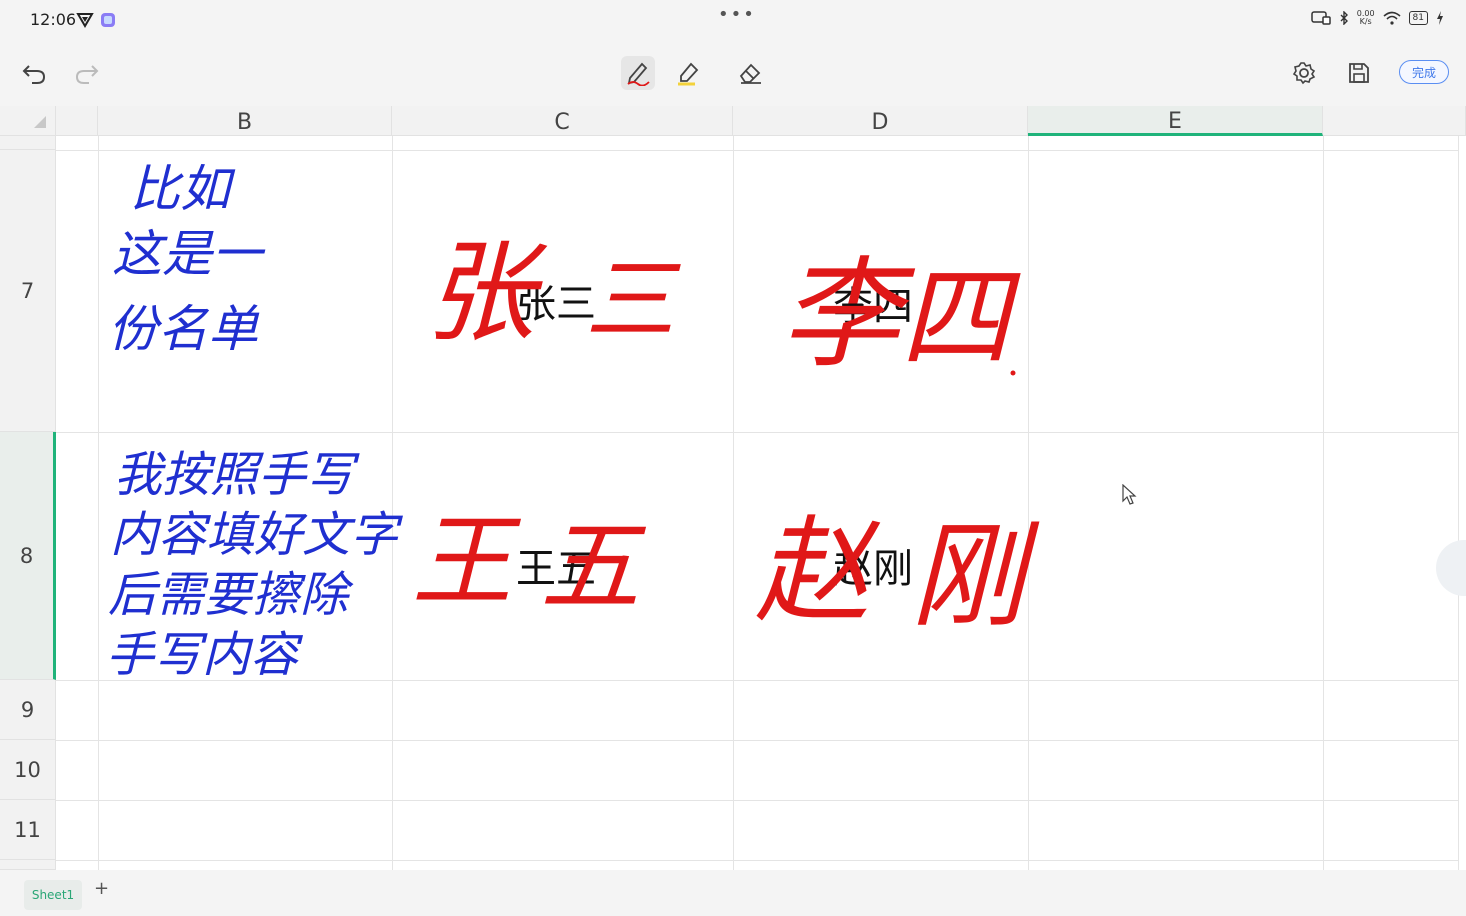  Describe the element at coordinates (1440, 18) in the screenshot. I see `charging-icon` at that location.